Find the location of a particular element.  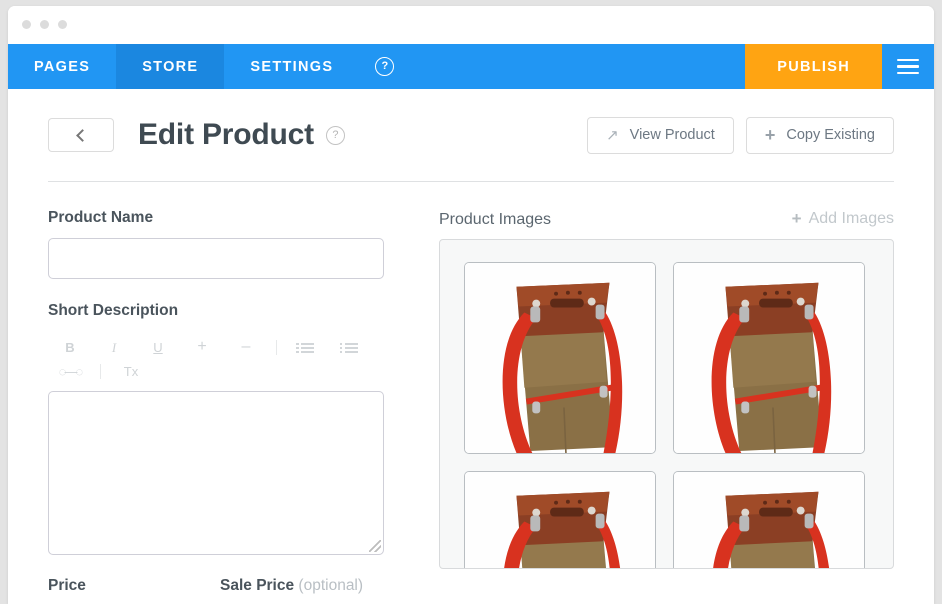

sale-price-label: Sale Price (optional) is located at coordinates (306, 586).